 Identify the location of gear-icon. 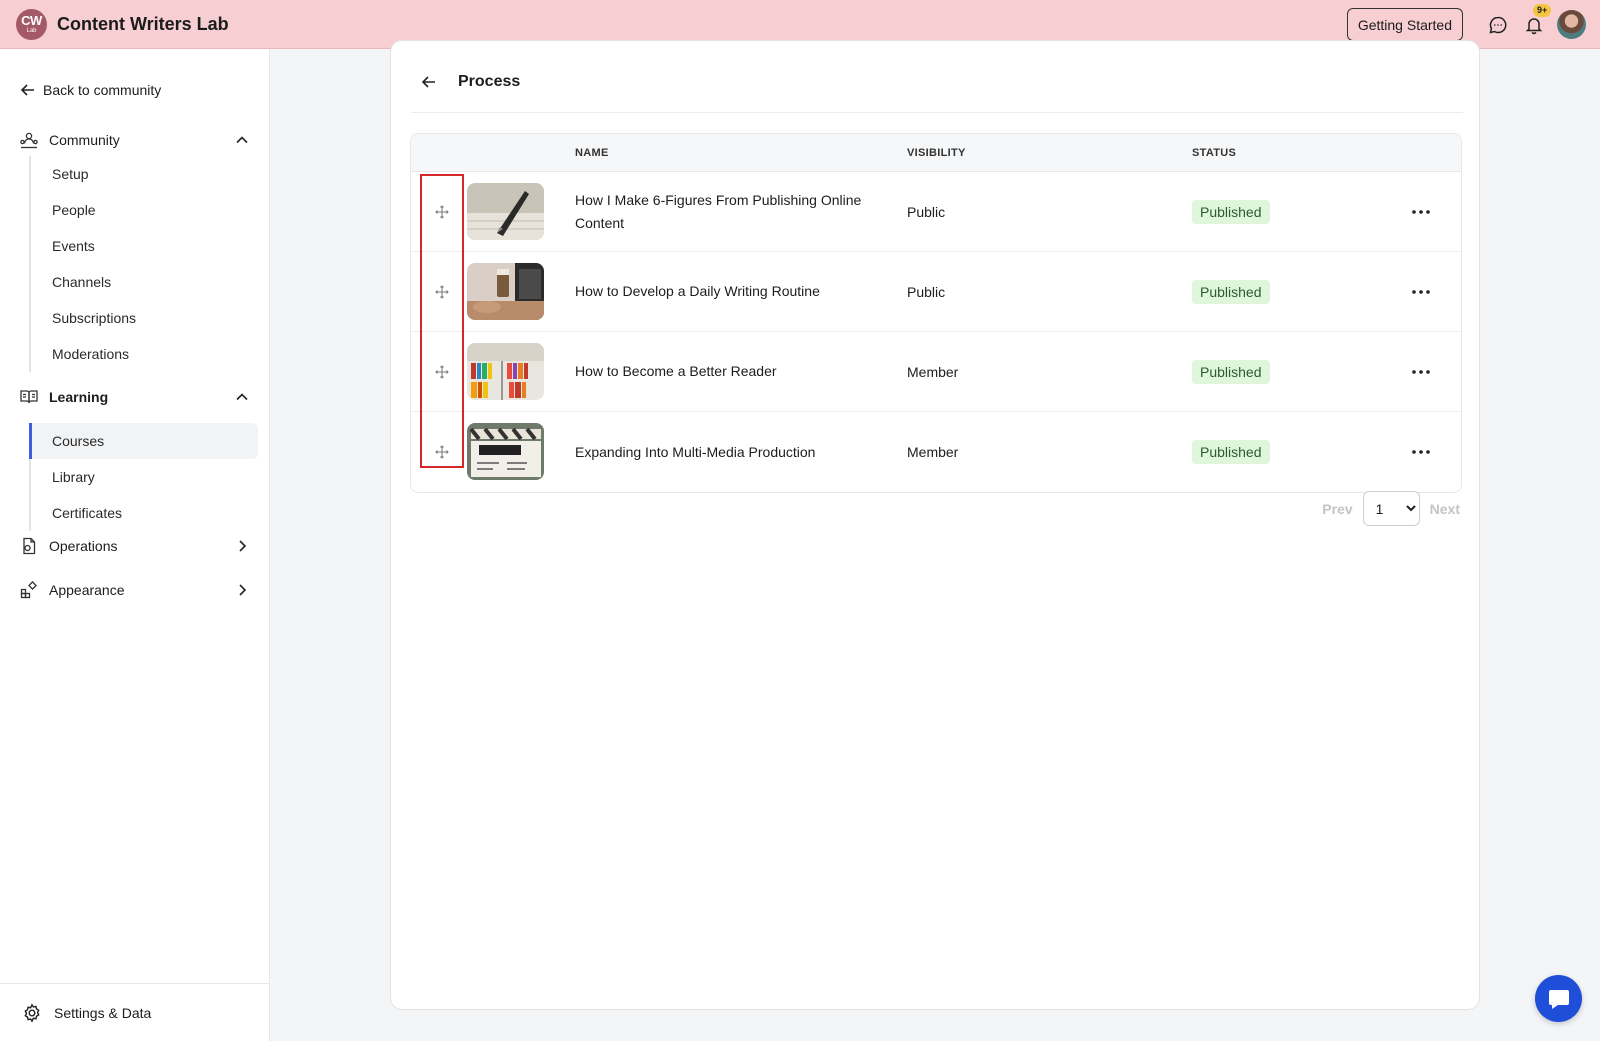
(32, 1012).